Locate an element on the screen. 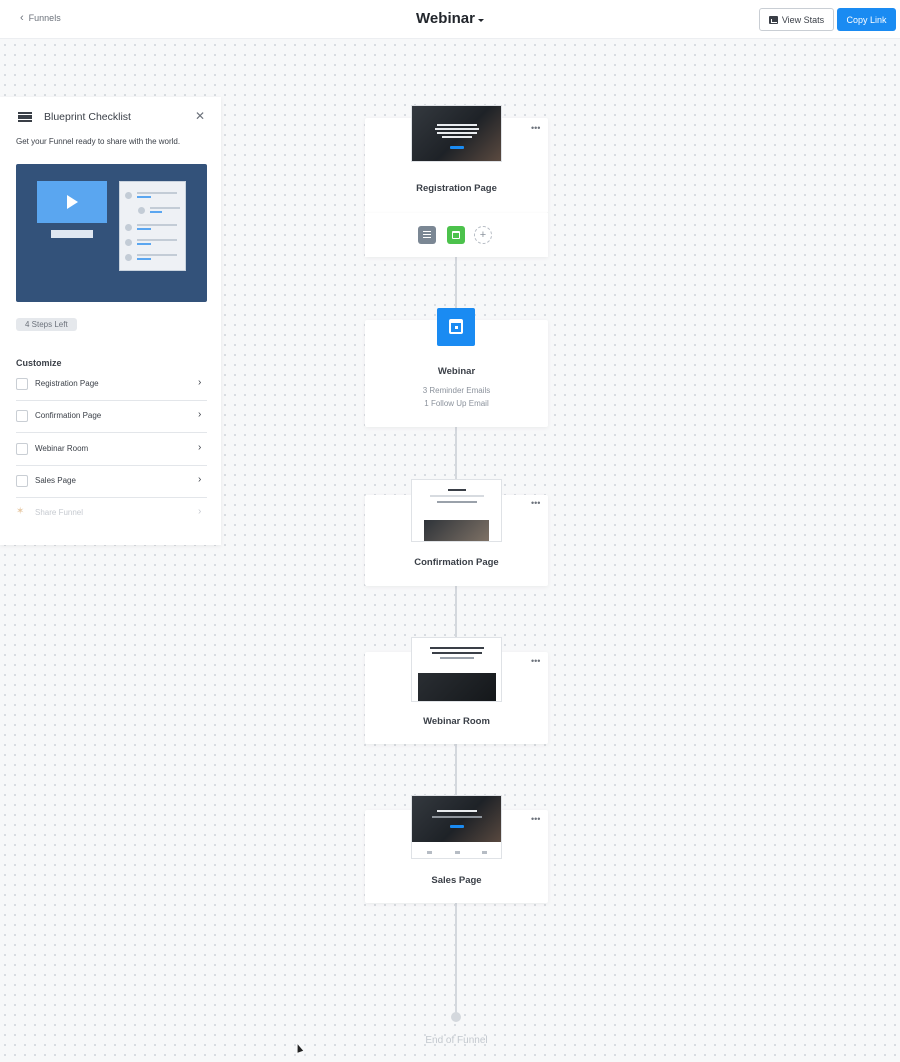 Image resolution: width=900 pixels, height=1062 pixels. chart-icon is located at coordinates (773, 19).